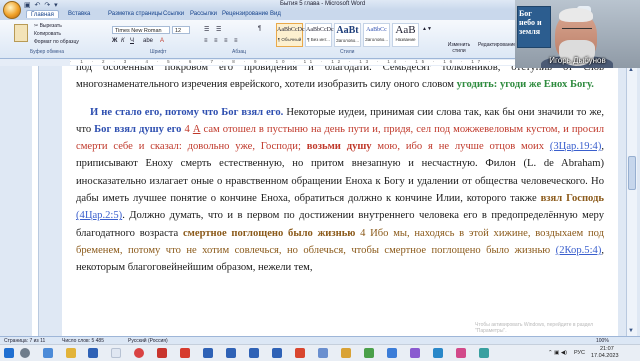  What do you see at coordinates (632, 173) in the screenshot?
I see `scrollbar-thumb` at bounding box center [632, 173].